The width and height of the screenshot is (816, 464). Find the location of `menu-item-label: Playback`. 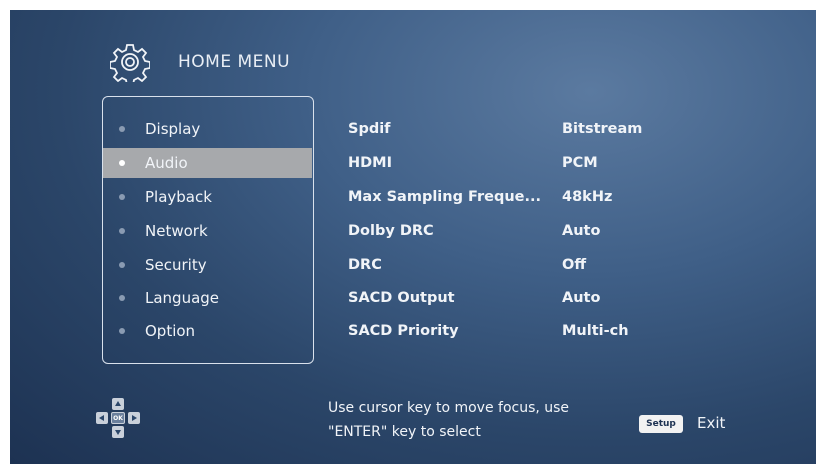

menu-item-label: Playback is located at coordinates (178, 197).